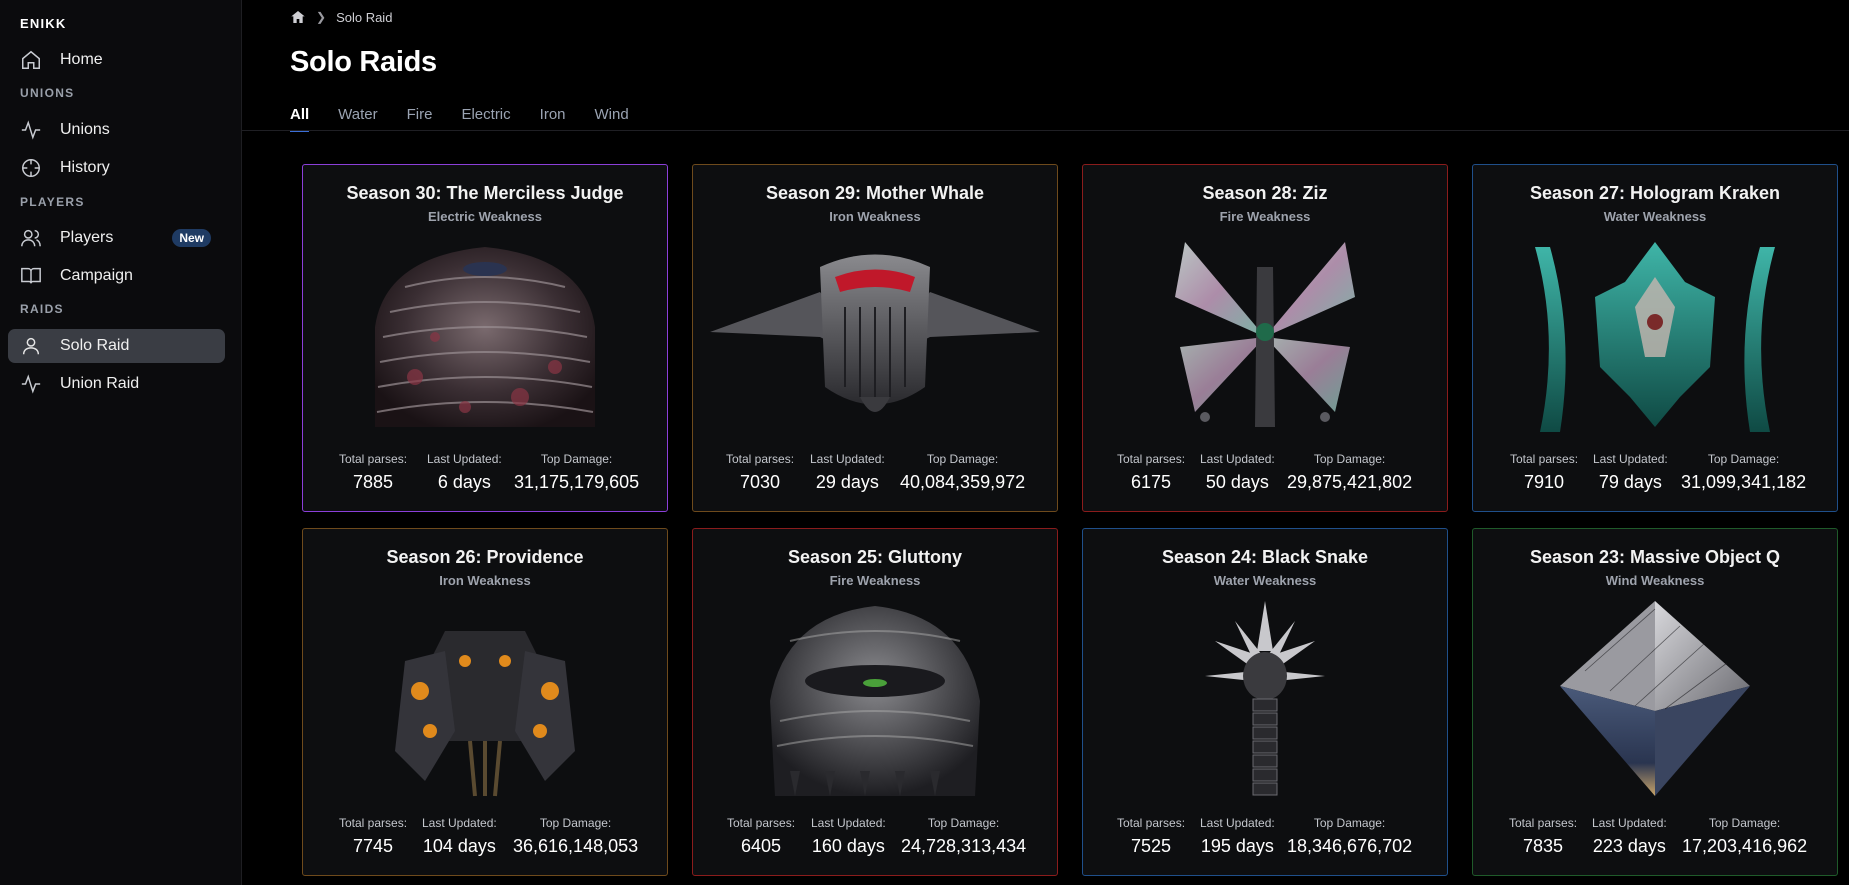 This screenshot has width=1849, height=885. I want to click on stat-value: 29 days, so click(847, 482).